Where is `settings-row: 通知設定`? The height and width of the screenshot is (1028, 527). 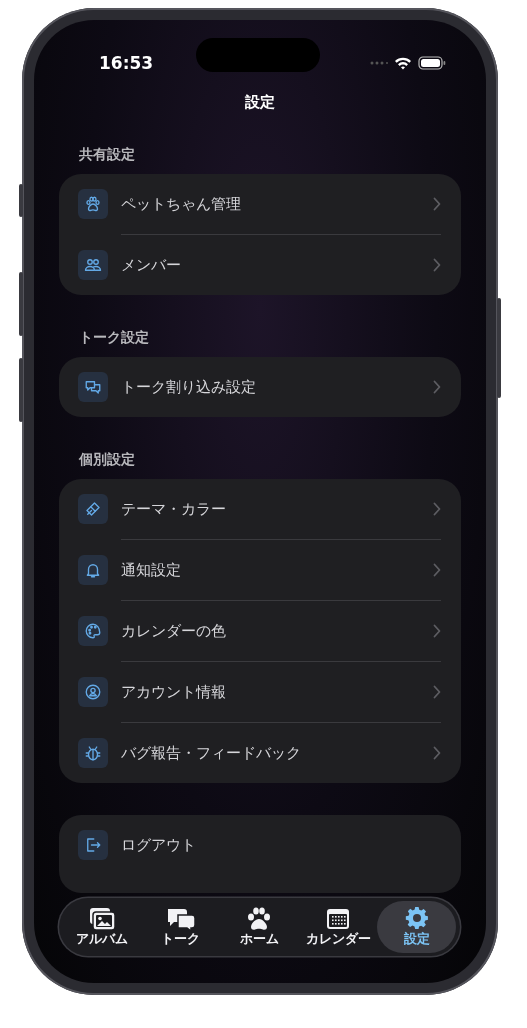
settings-row: 通知設定 is located at coordinates (260, 570).